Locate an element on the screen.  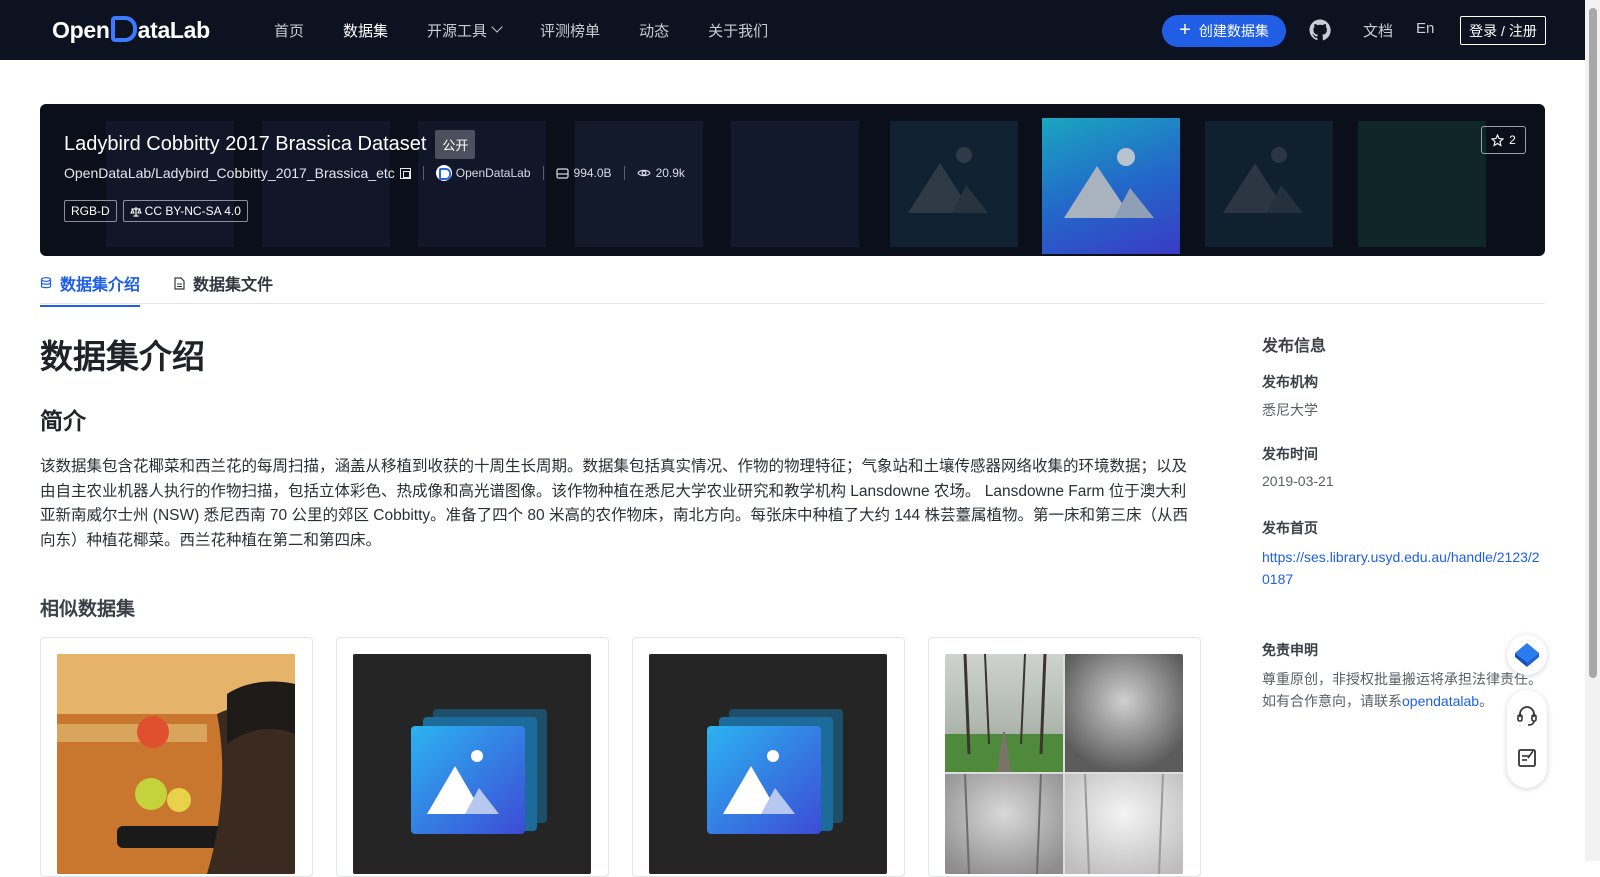
create-dataset-label: 创建数据集 is located at coordinates (1233, 31).